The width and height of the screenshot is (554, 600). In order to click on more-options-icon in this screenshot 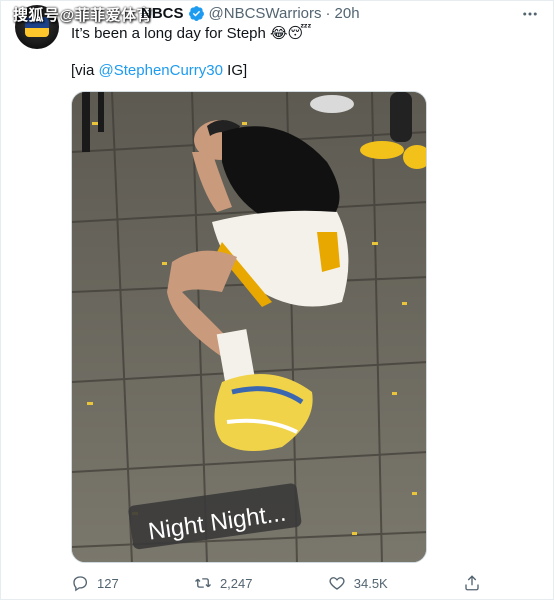, I will do `click(530, 16)`.